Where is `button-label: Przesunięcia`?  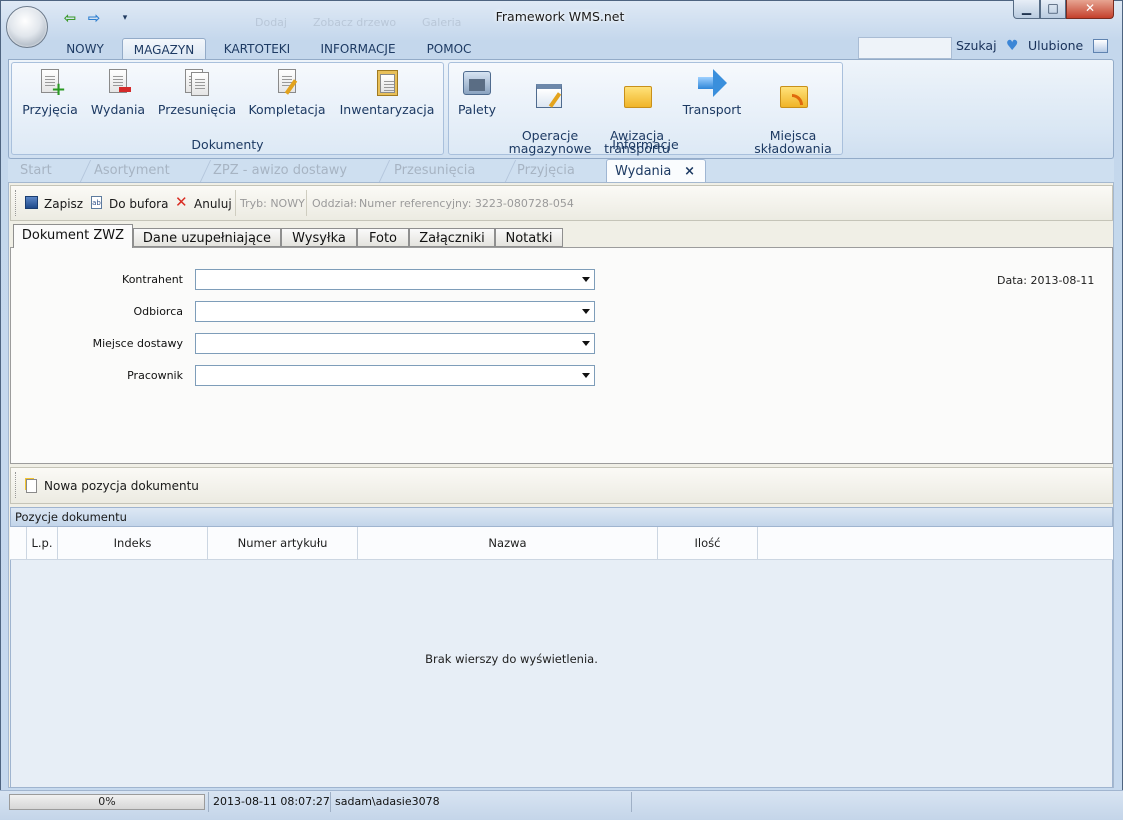
button-label: Przesunięcia is located at coordinates (197, 109).